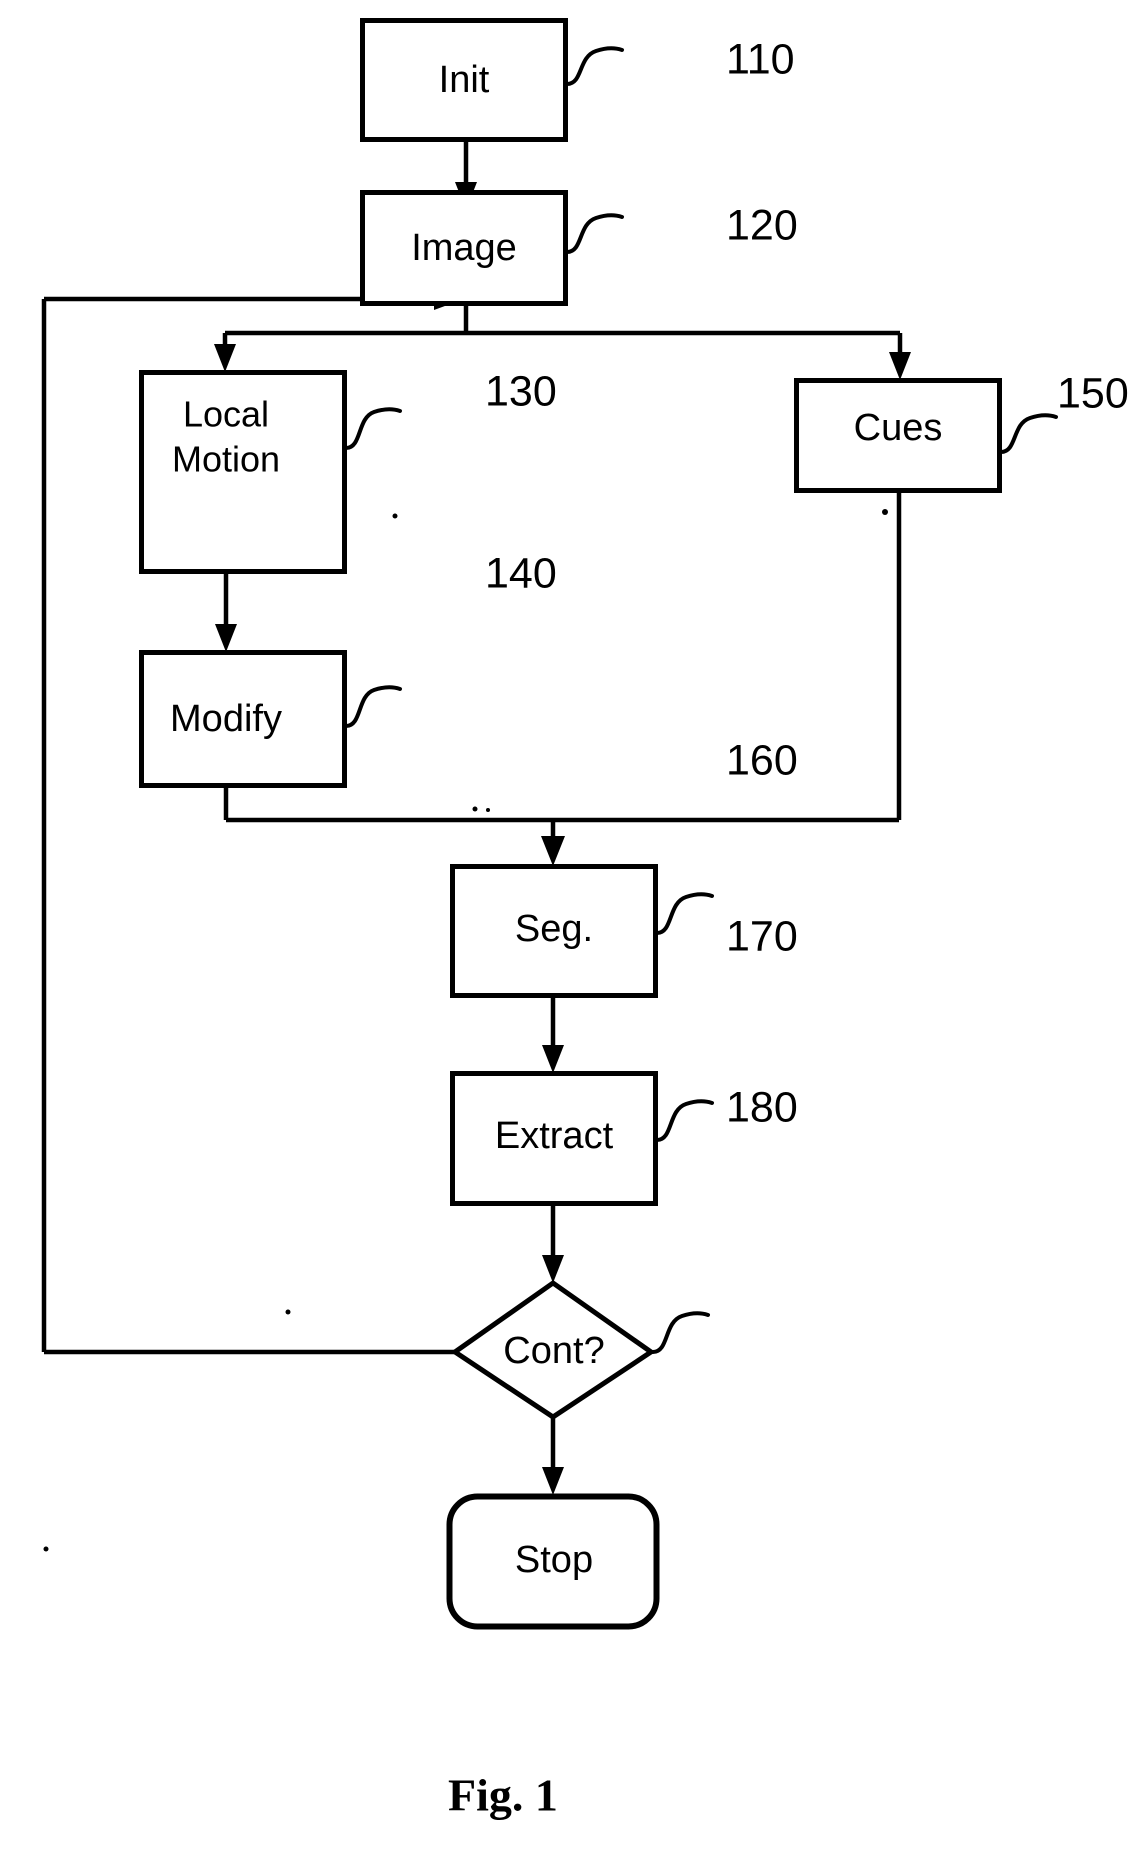 Image resolution: width=1148 pixels, height=1866 pixels. I want to click on ref-label-140: 140, so click(450, 638).